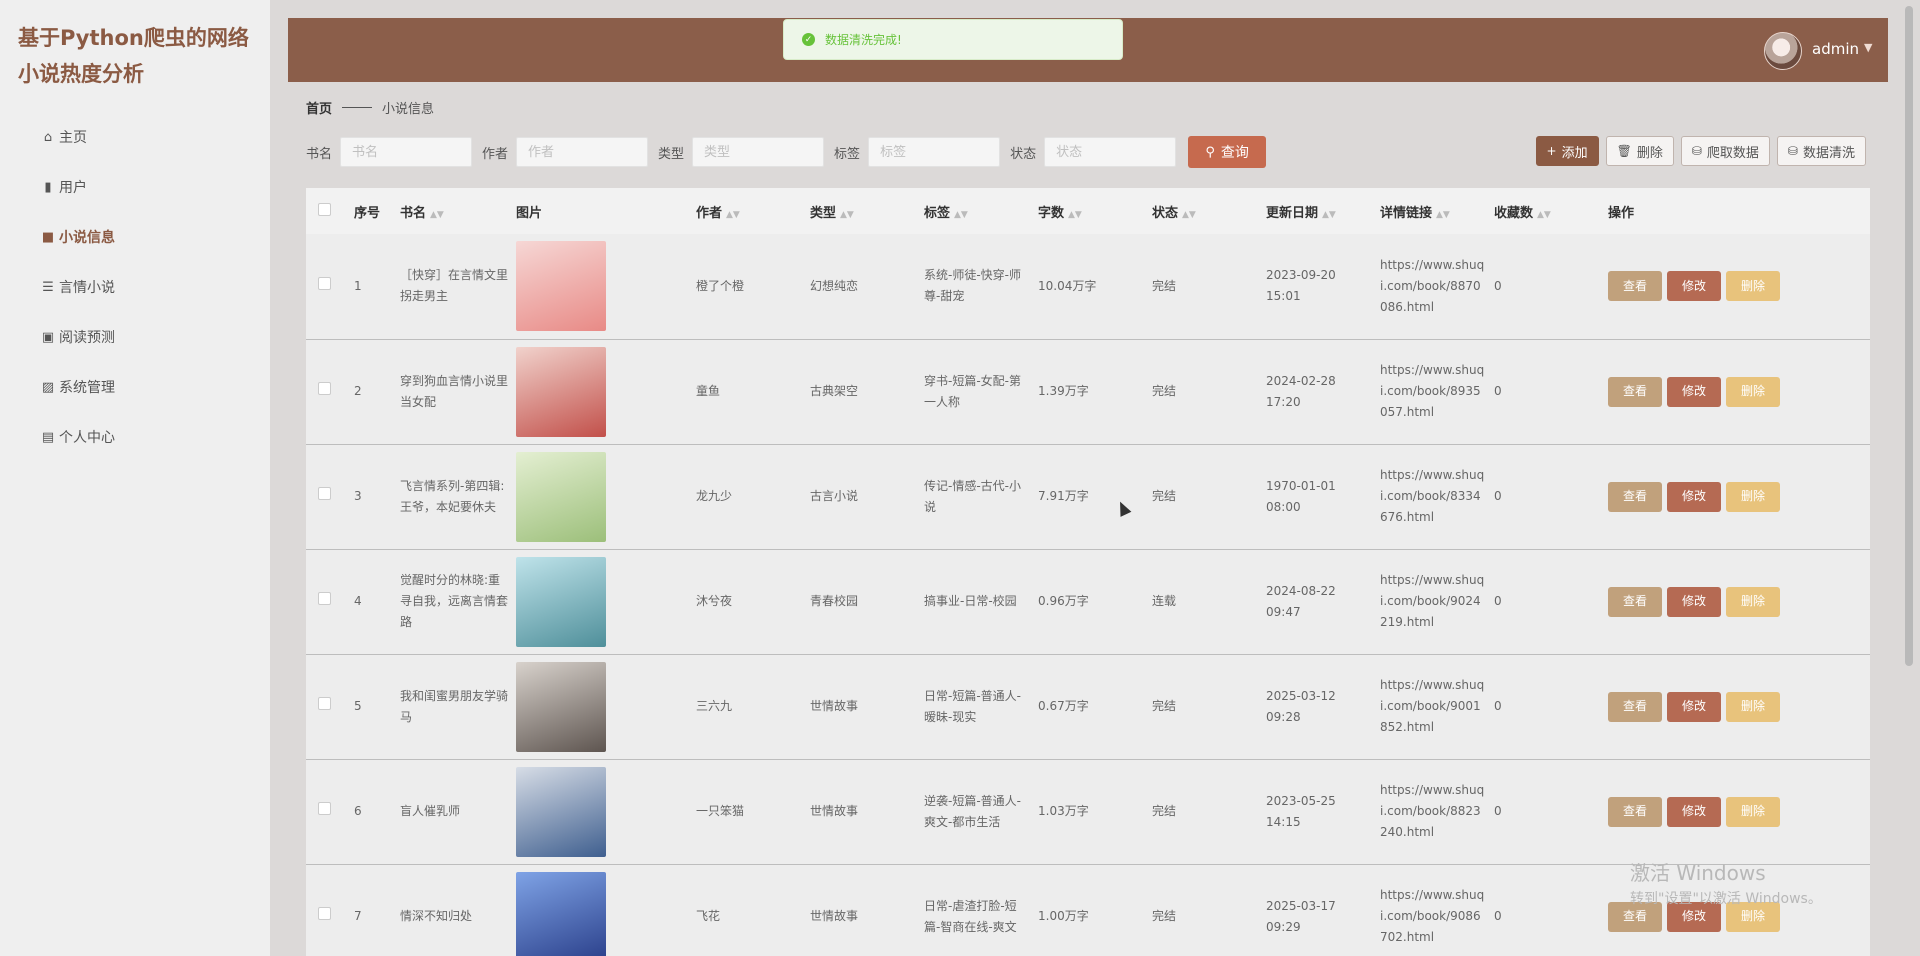 This screenshot has width=1920, height=956. I want to click on col-status-label: 状态, so click(1165, 213).